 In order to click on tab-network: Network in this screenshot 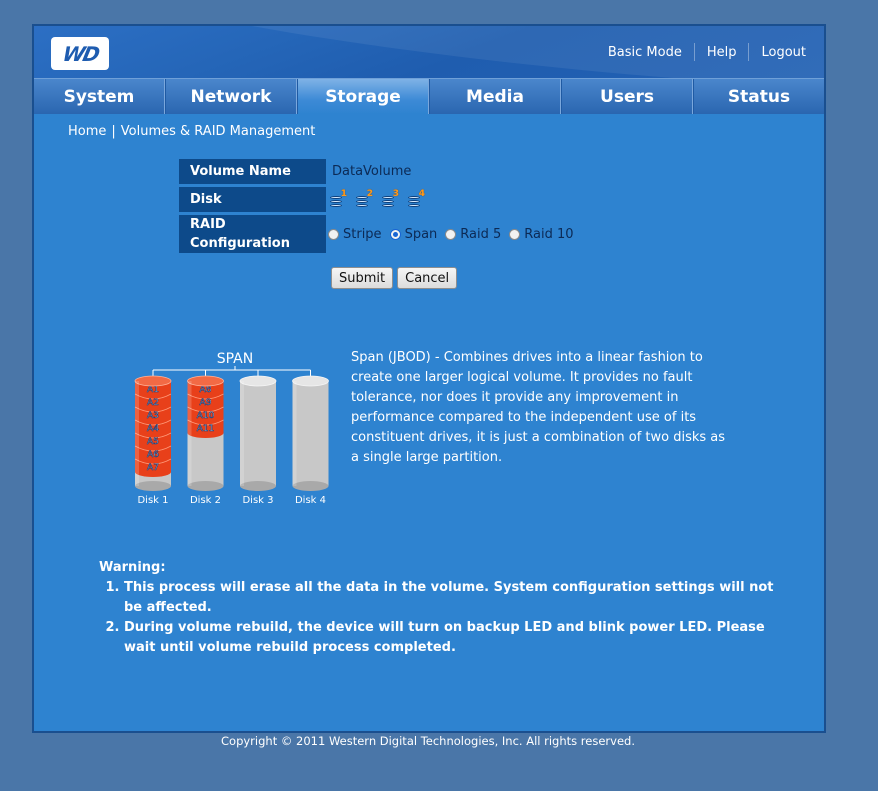, I will do `click(231, 96)`.